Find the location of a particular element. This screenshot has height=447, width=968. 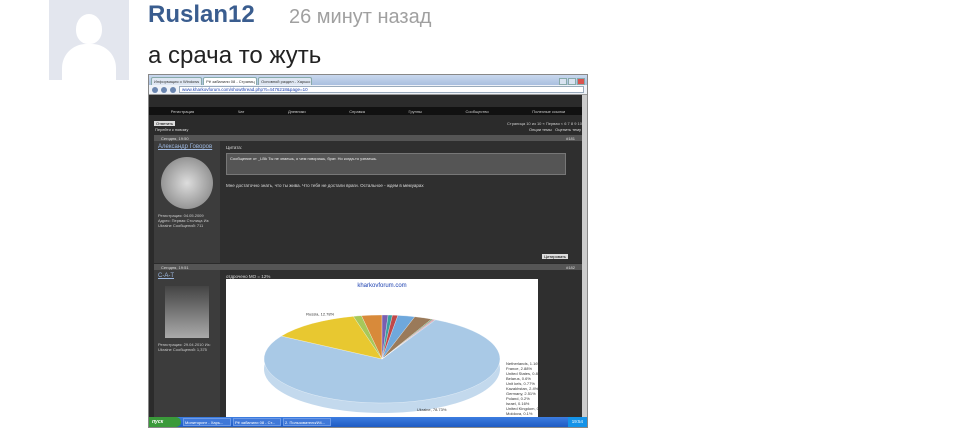

post-timestamp: 26 минут назад is located at coordinates (360, 17).